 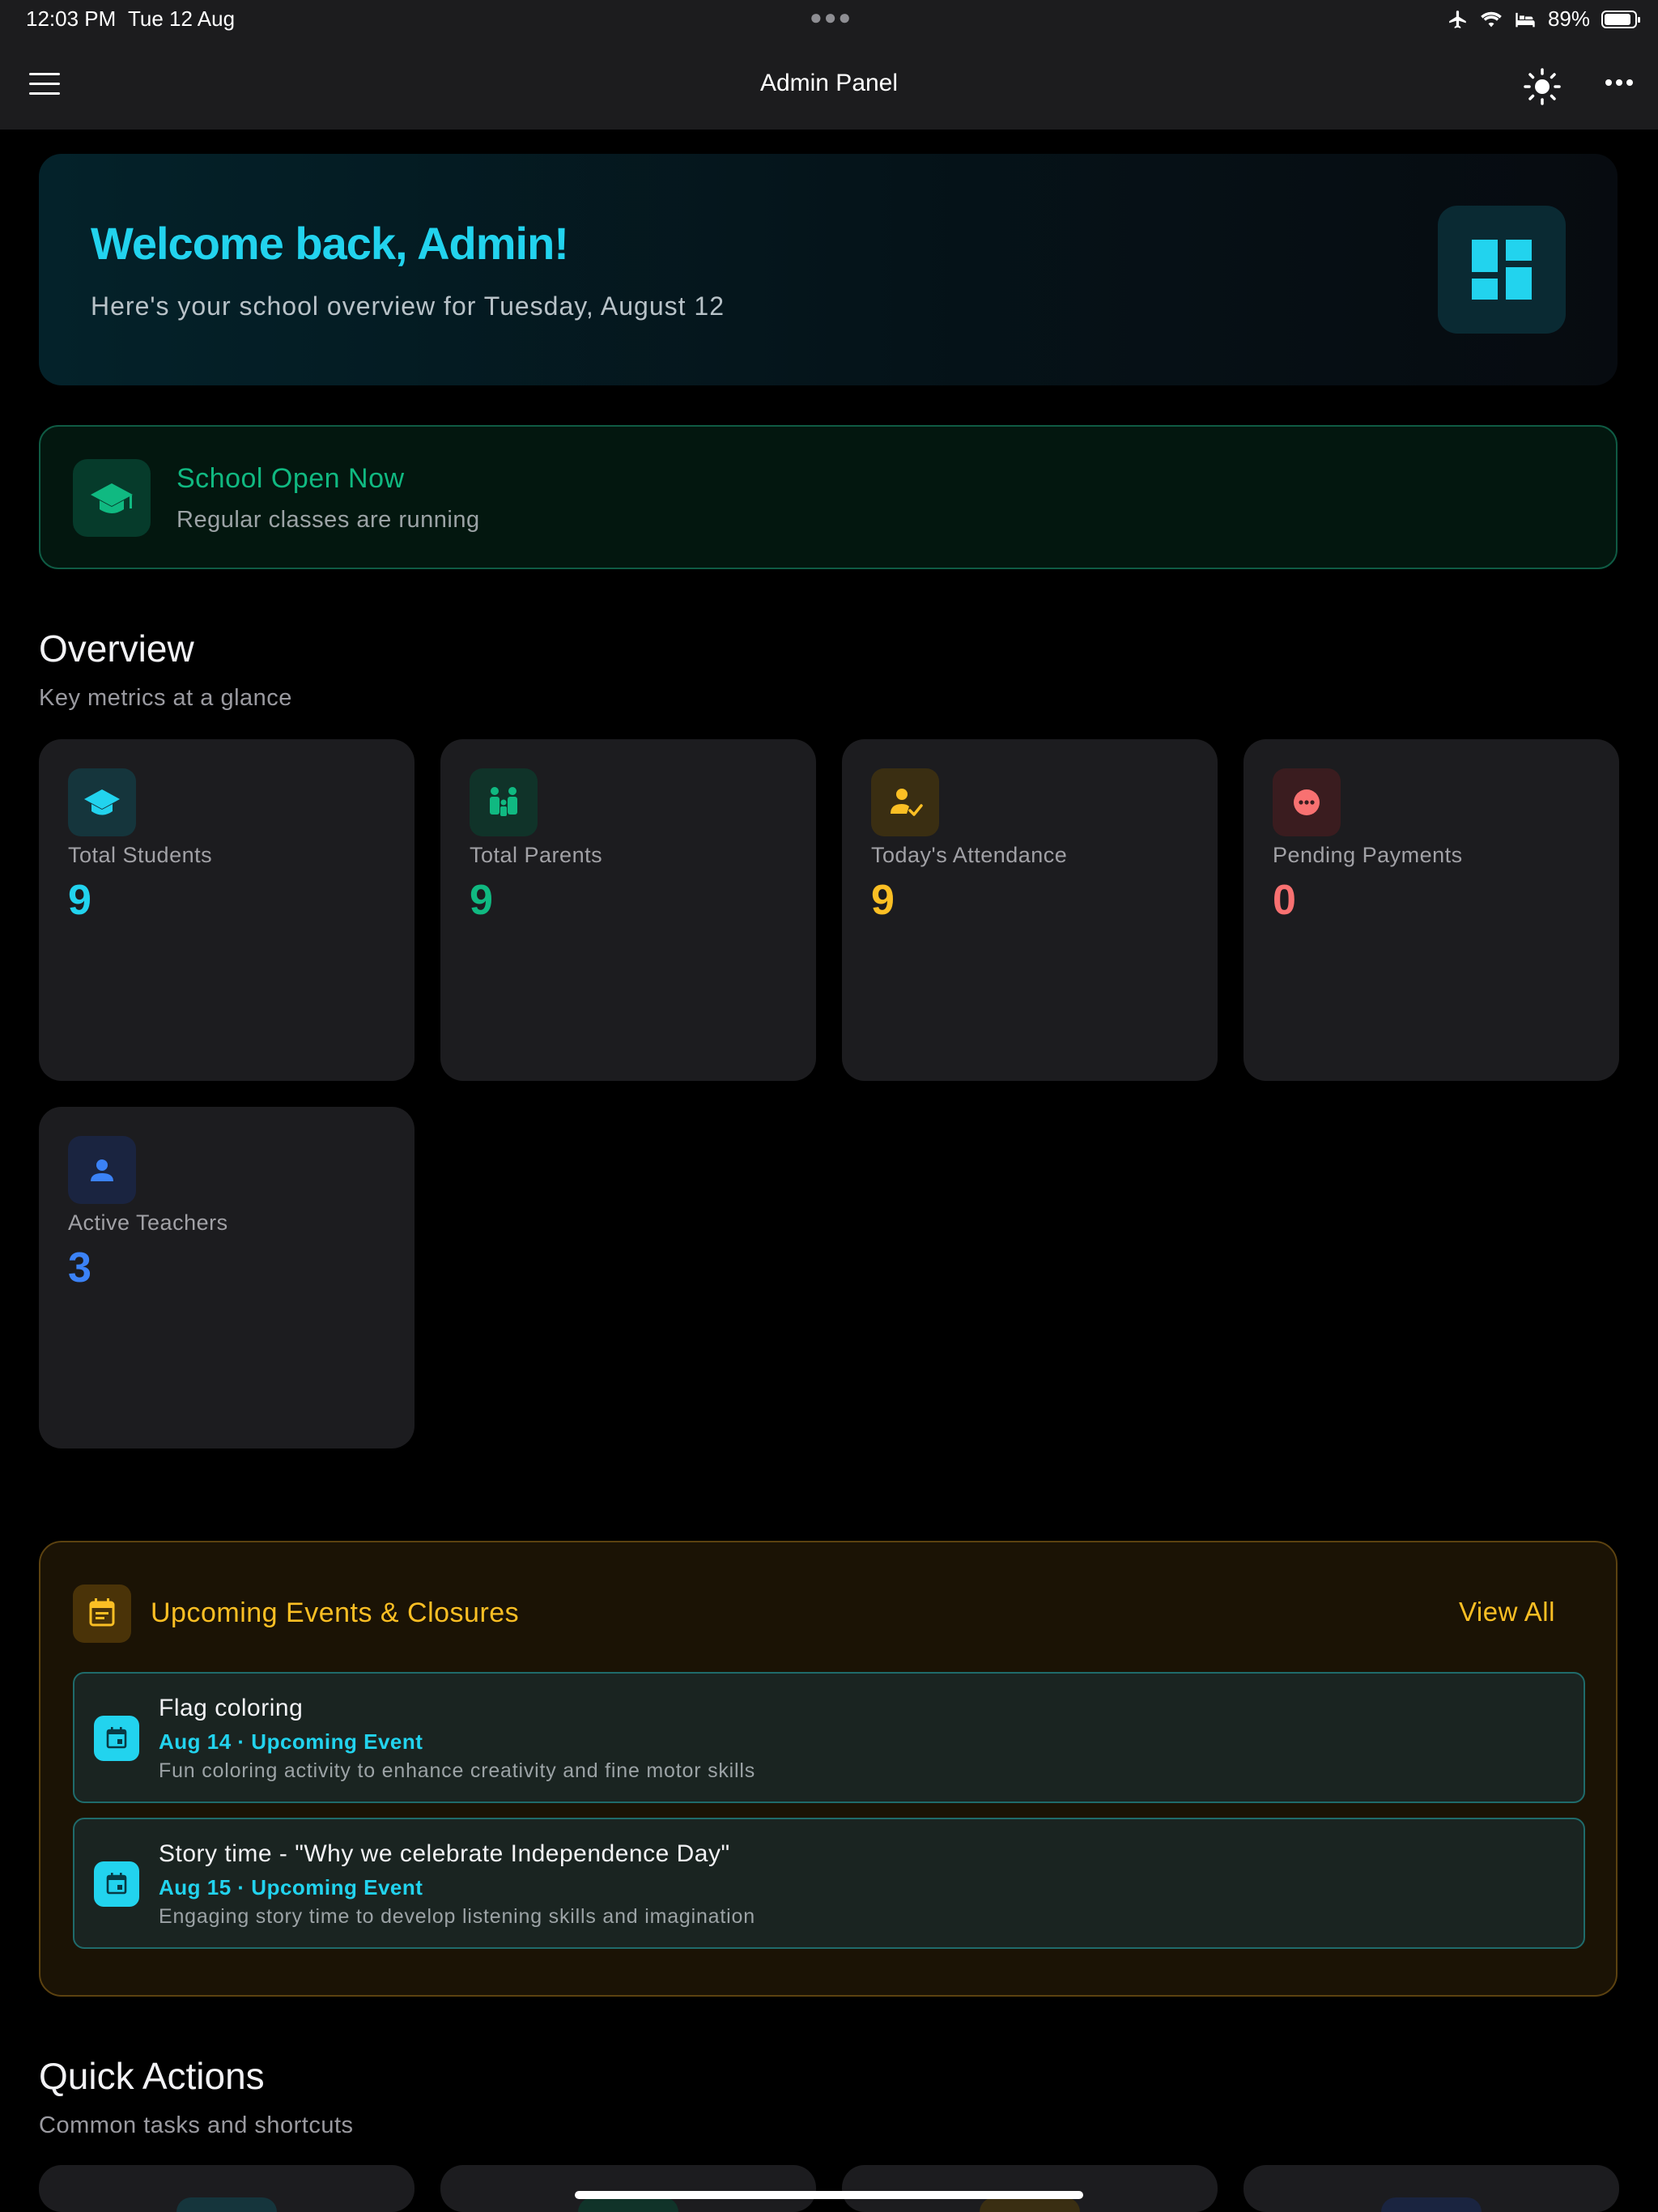 I want to click on status-time: 12:03 PM, so click(x=71, y=19).